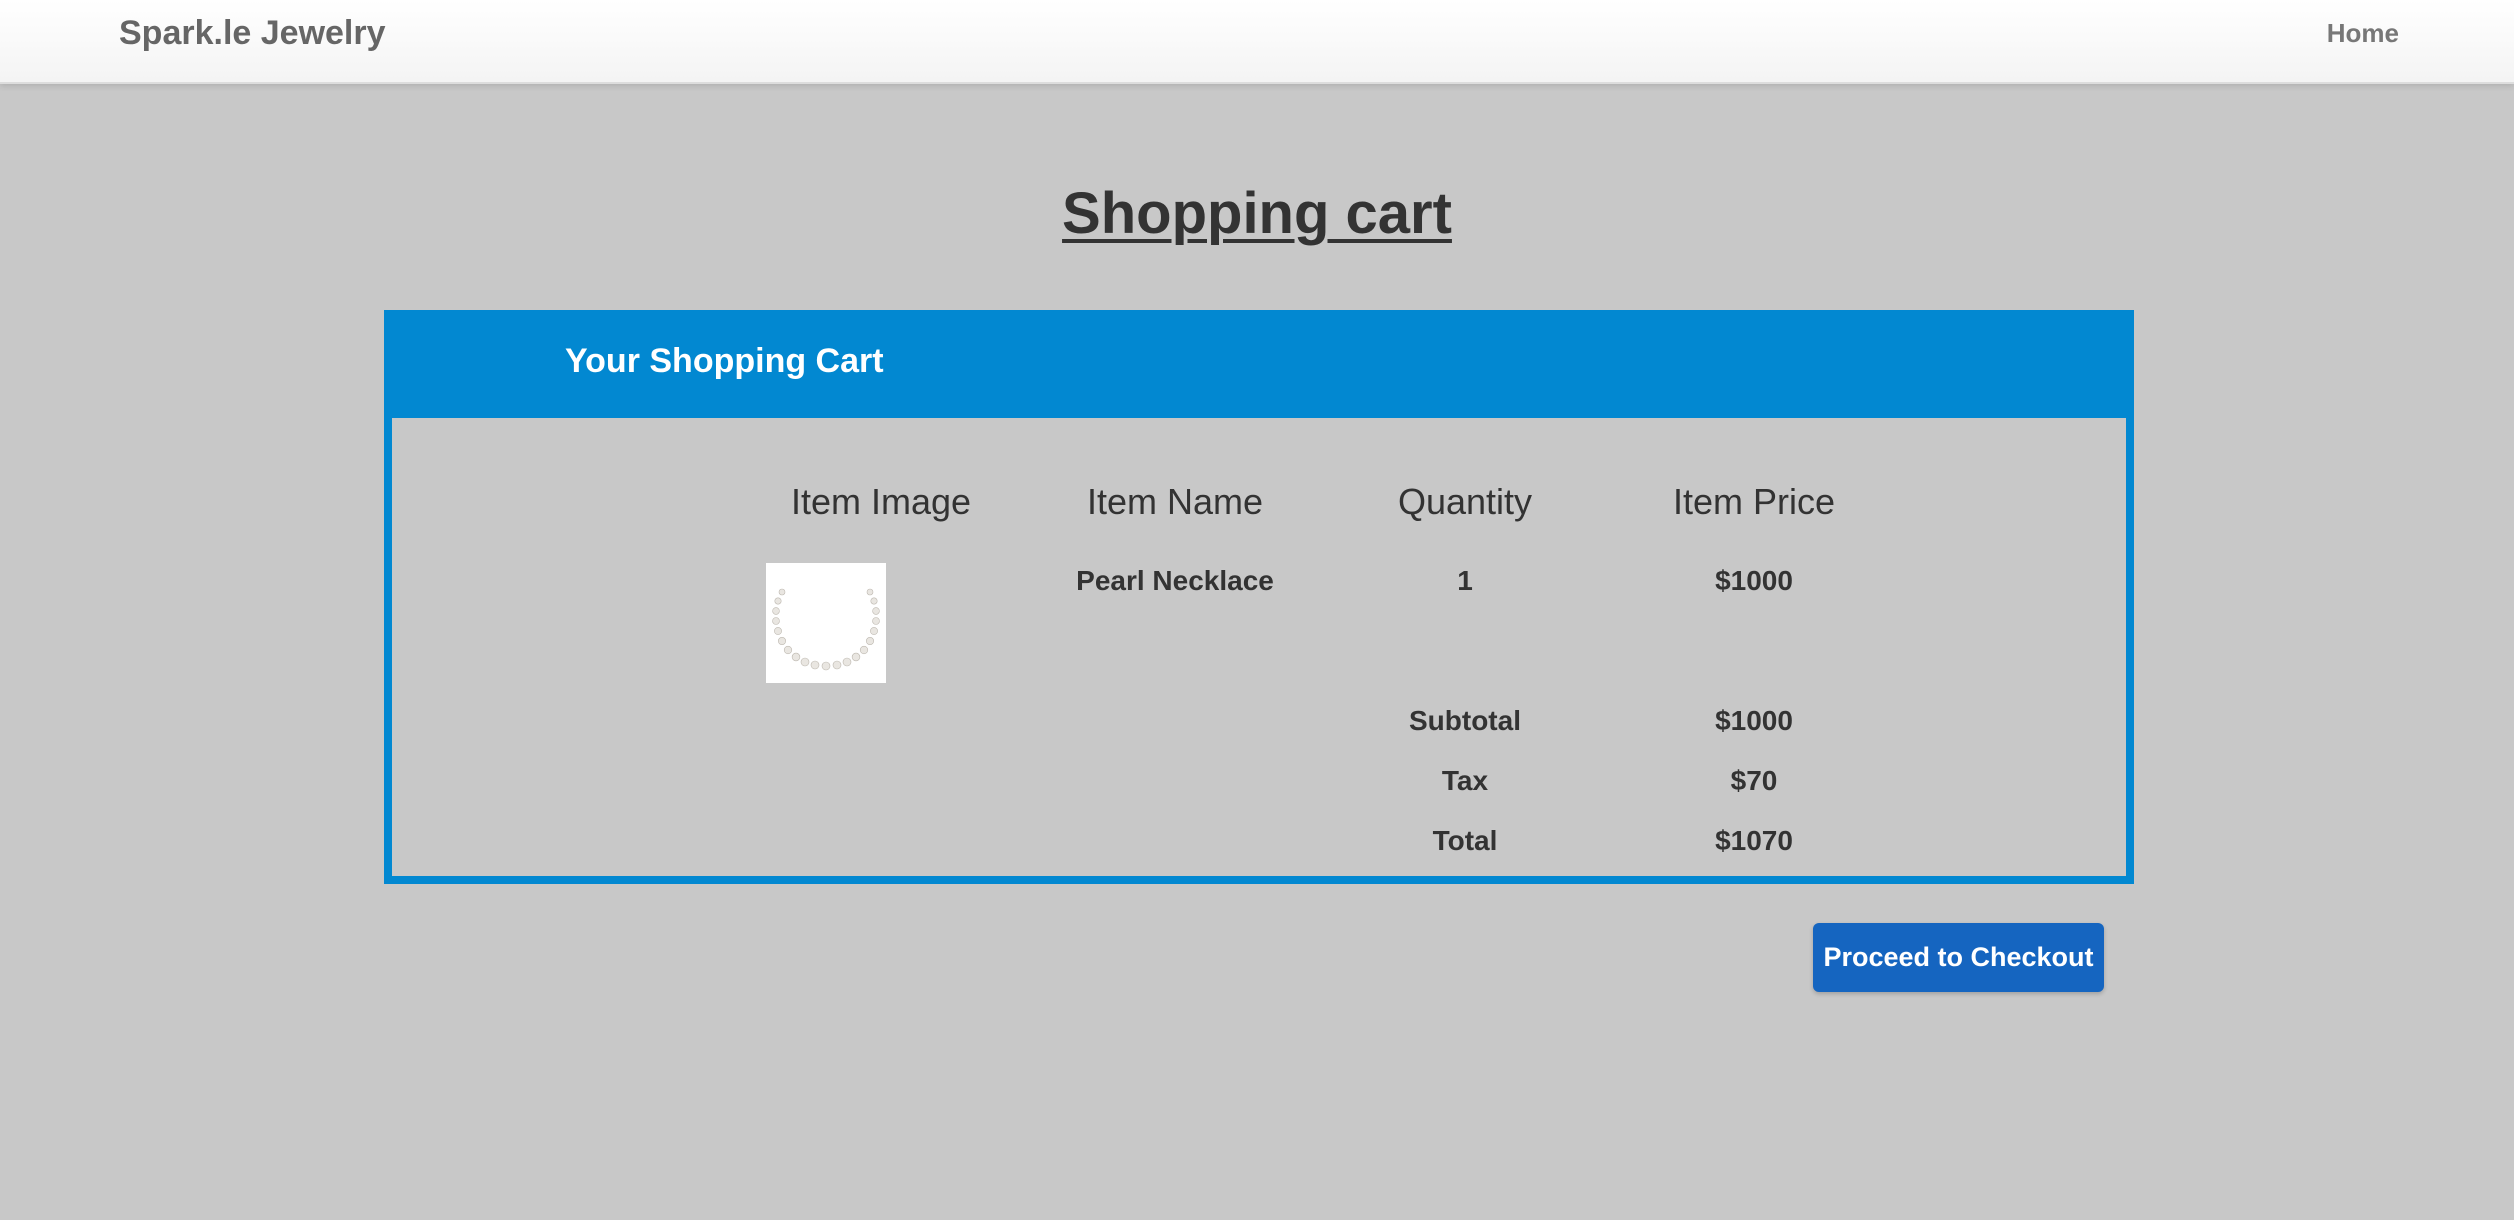 The height and width of the screenshot is (1220, 2514). I want to click on page-title-text: Shopping cart, so click(1257, 213).